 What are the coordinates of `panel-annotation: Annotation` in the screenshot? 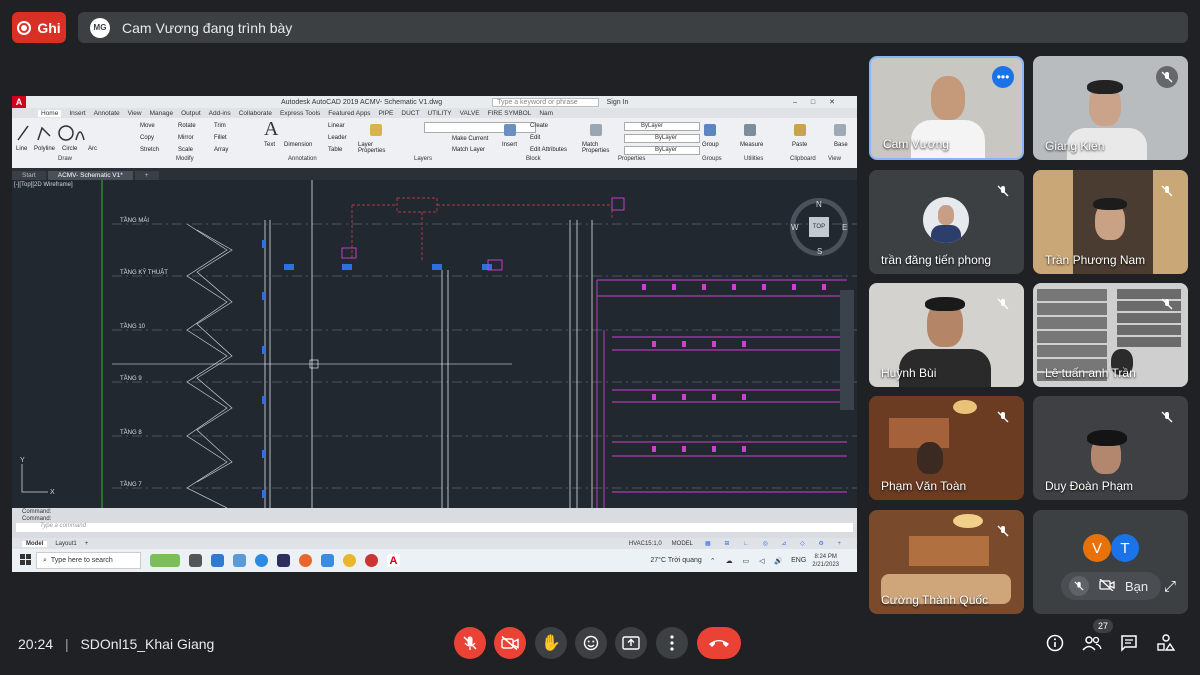 It's located at (302, 159).